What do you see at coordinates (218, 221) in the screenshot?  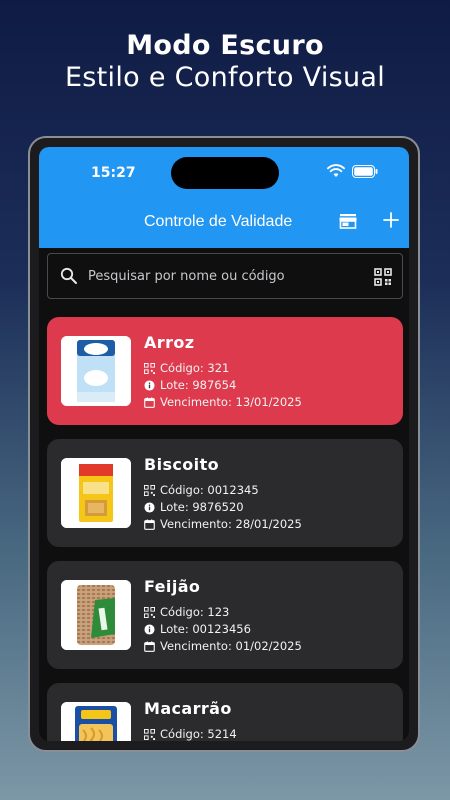 I see `page-title: Controle de Validade` at bounding box center [218, 221].